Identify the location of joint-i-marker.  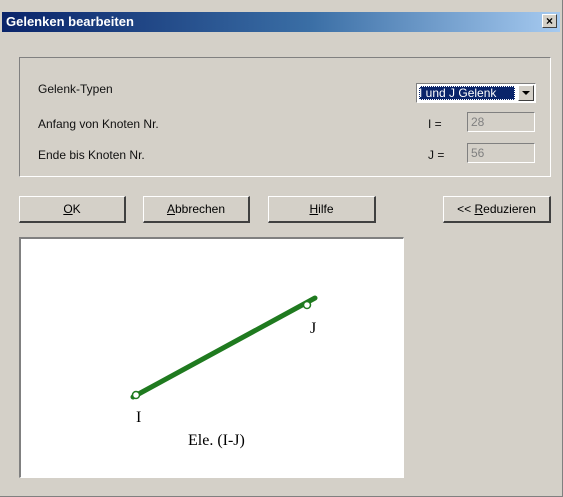
(136, 395).